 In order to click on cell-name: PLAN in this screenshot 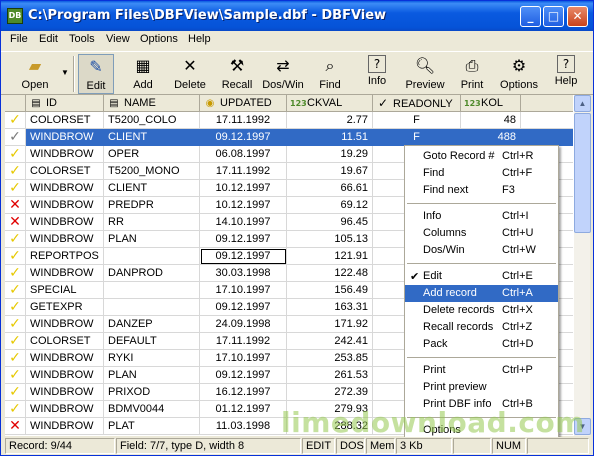, I will do `click(152, 239)`.